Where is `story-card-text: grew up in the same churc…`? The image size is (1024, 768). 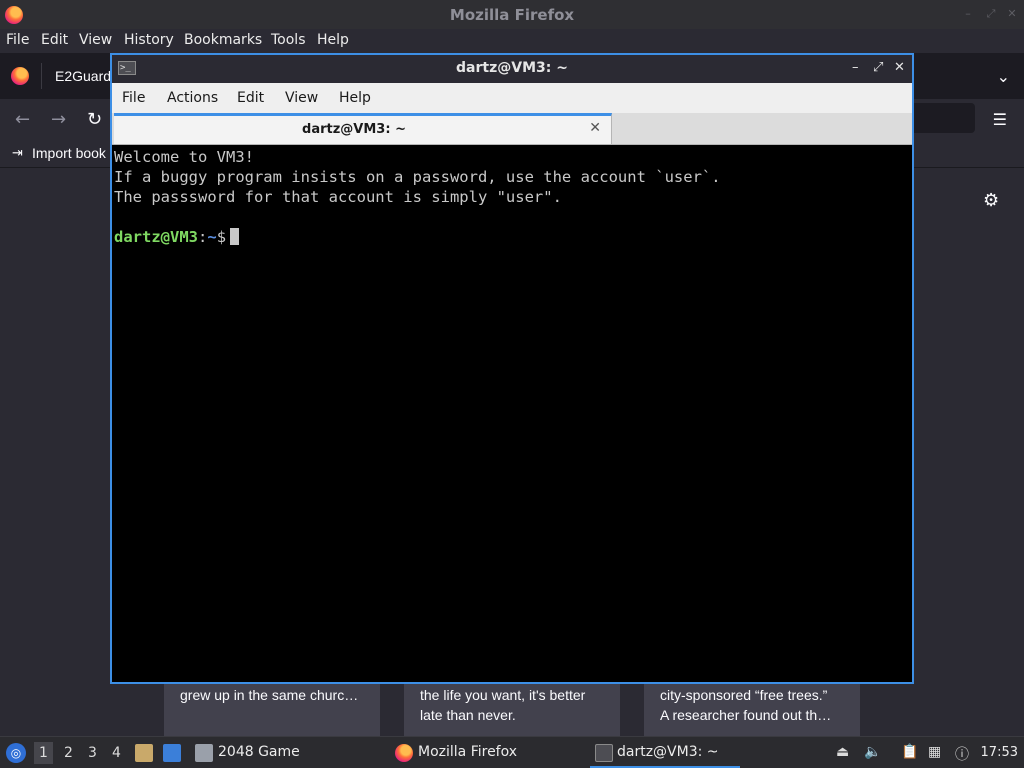 story-card-text: grew up in the same churc… is located at coordinates (269, 695).